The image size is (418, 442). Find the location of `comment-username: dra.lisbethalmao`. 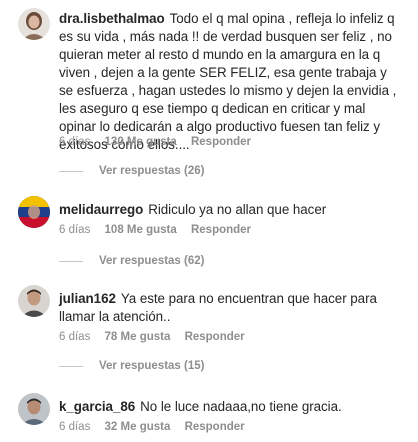

comment-username: dra.lisbethalmao is located at coordinates (112, 18).